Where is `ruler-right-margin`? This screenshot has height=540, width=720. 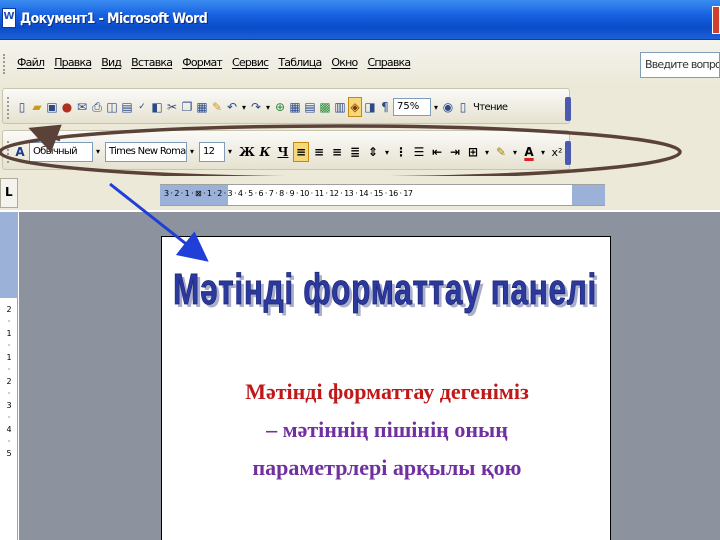 ruler-right-margin is located at coordinates (588, 195).